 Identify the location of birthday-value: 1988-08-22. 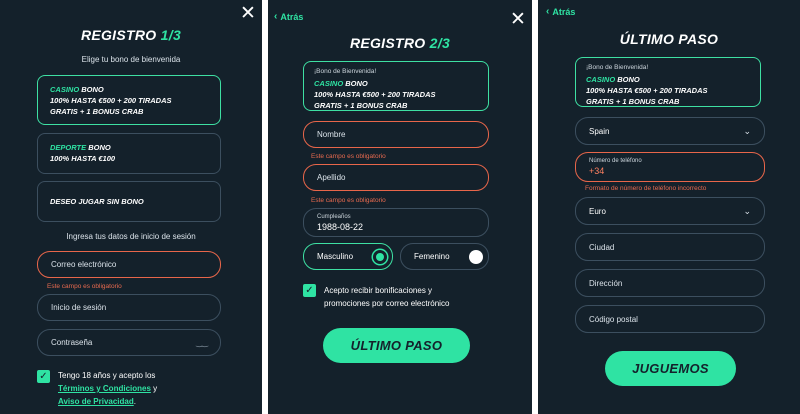
(340, 226).